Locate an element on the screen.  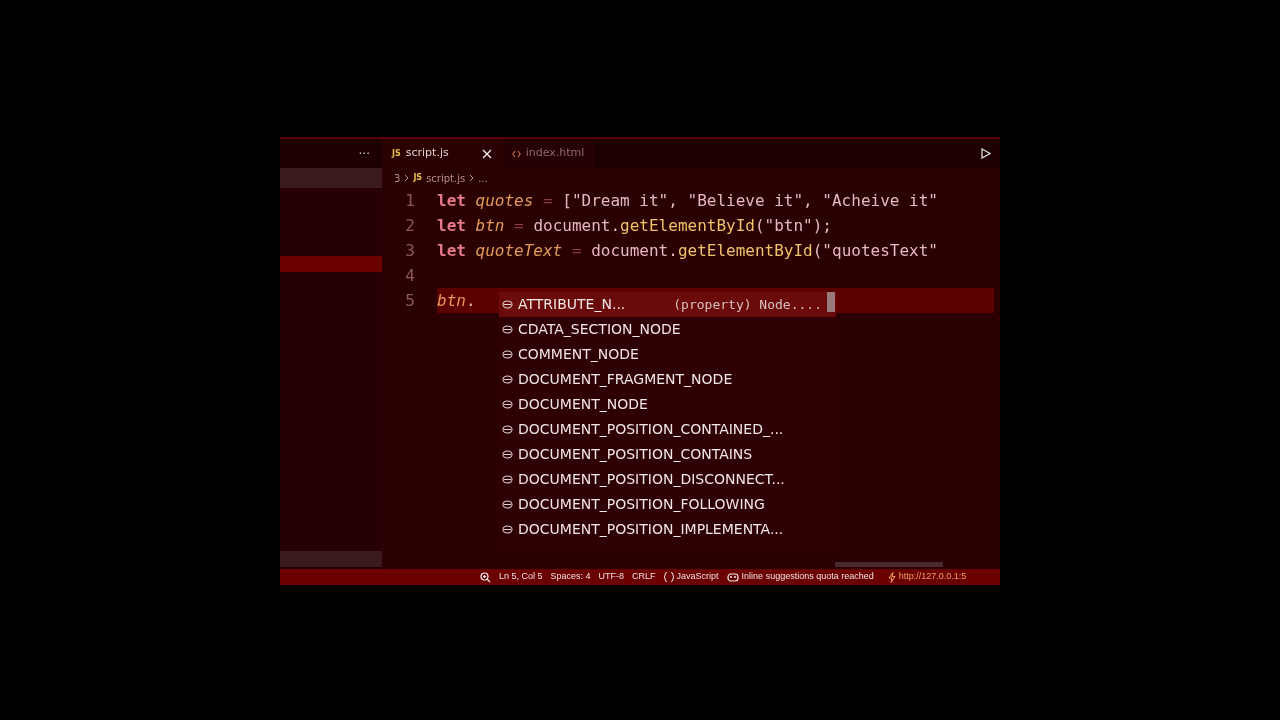
status-item: Ln 5, Col 5 is located at coordinates (521, 577).